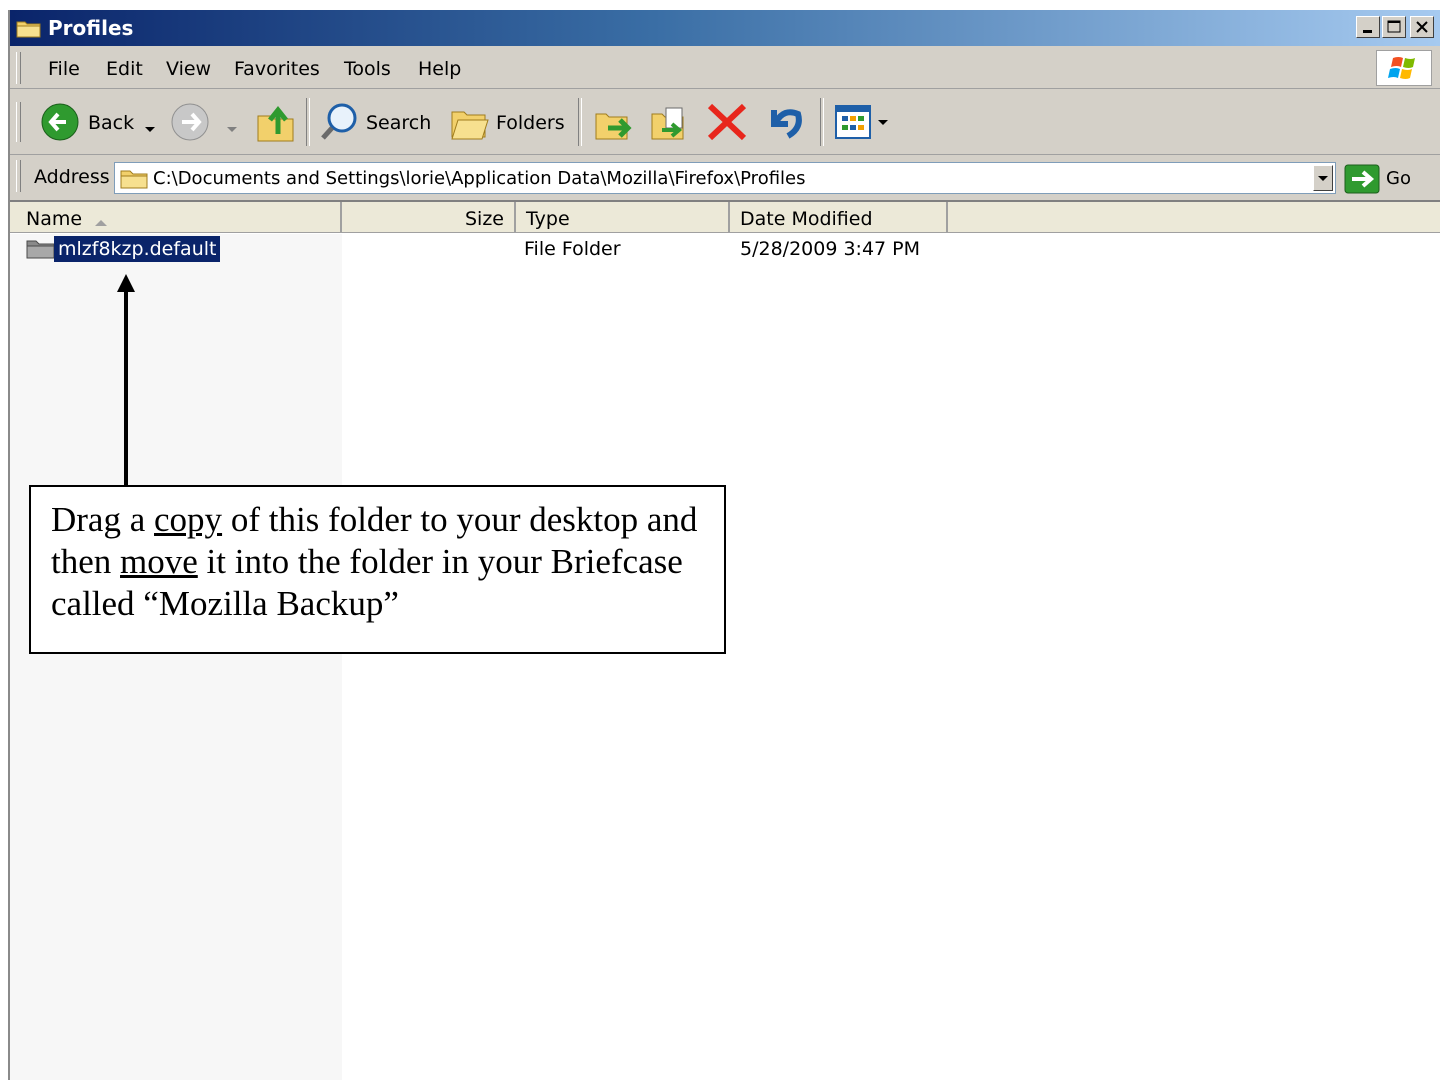  Describe the element at coordinates (54, 219) in the screenshot. I see `column-name-label: Name` at that location.